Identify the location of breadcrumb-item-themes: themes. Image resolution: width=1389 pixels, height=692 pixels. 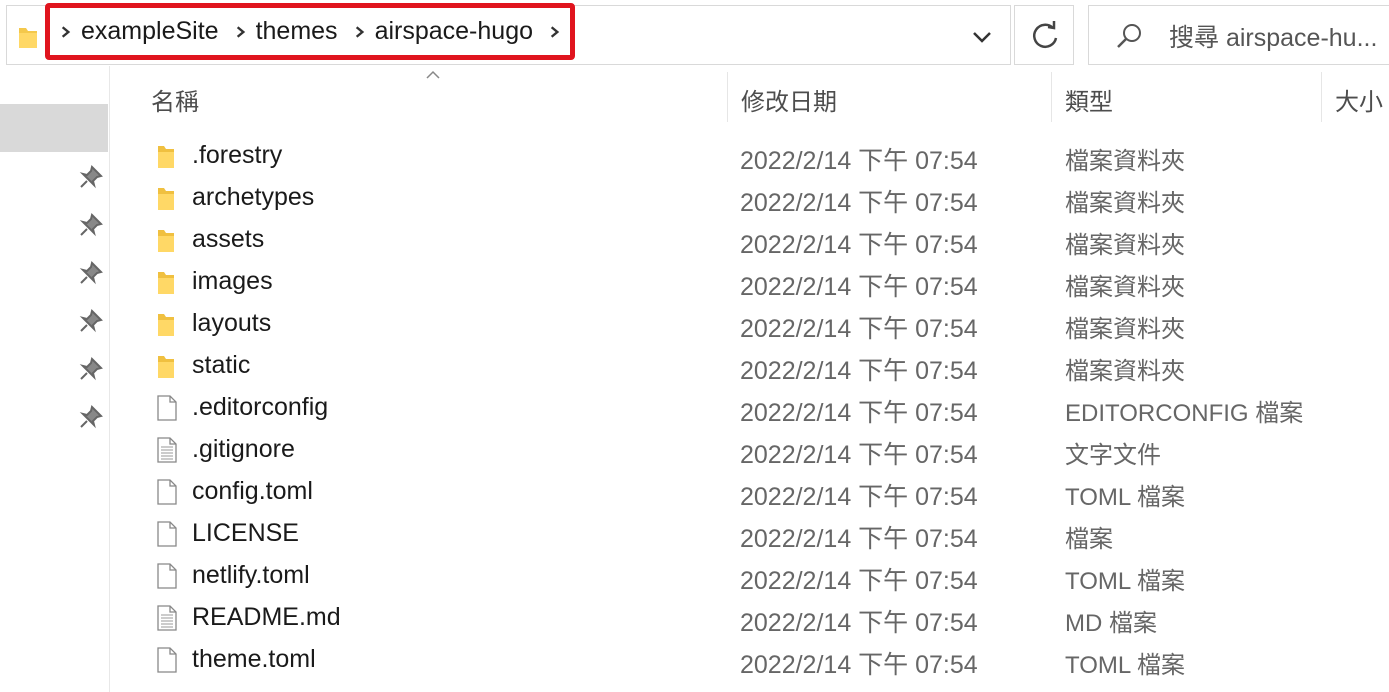
(297, 31).